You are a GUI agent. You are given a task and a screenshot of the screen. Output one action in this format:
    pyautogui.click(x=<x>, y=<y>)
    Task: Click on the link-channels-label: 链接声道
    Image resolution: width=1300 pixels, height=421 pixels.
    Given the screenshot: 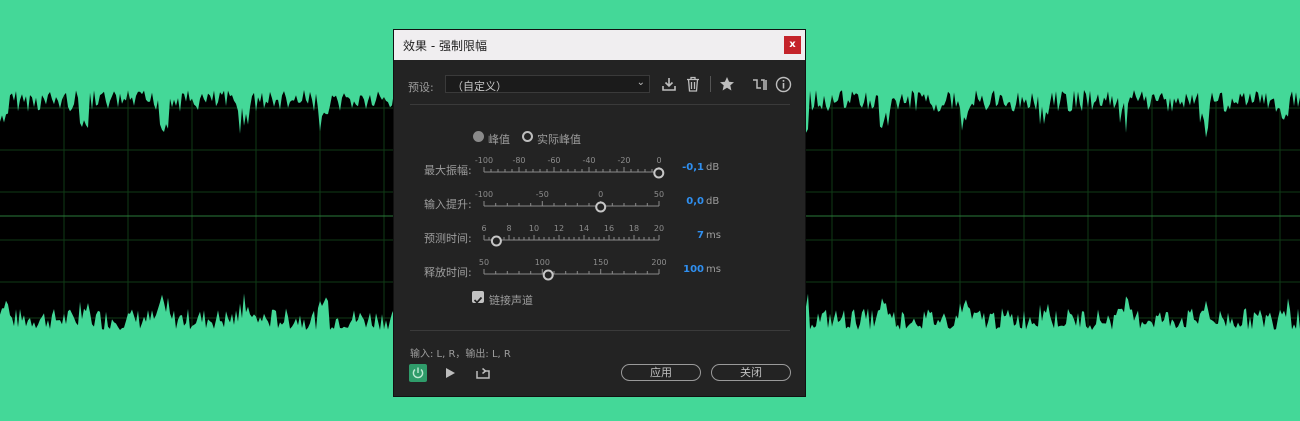 What is the action you would take?
    pyautogui.click(x=511, y=300)
    